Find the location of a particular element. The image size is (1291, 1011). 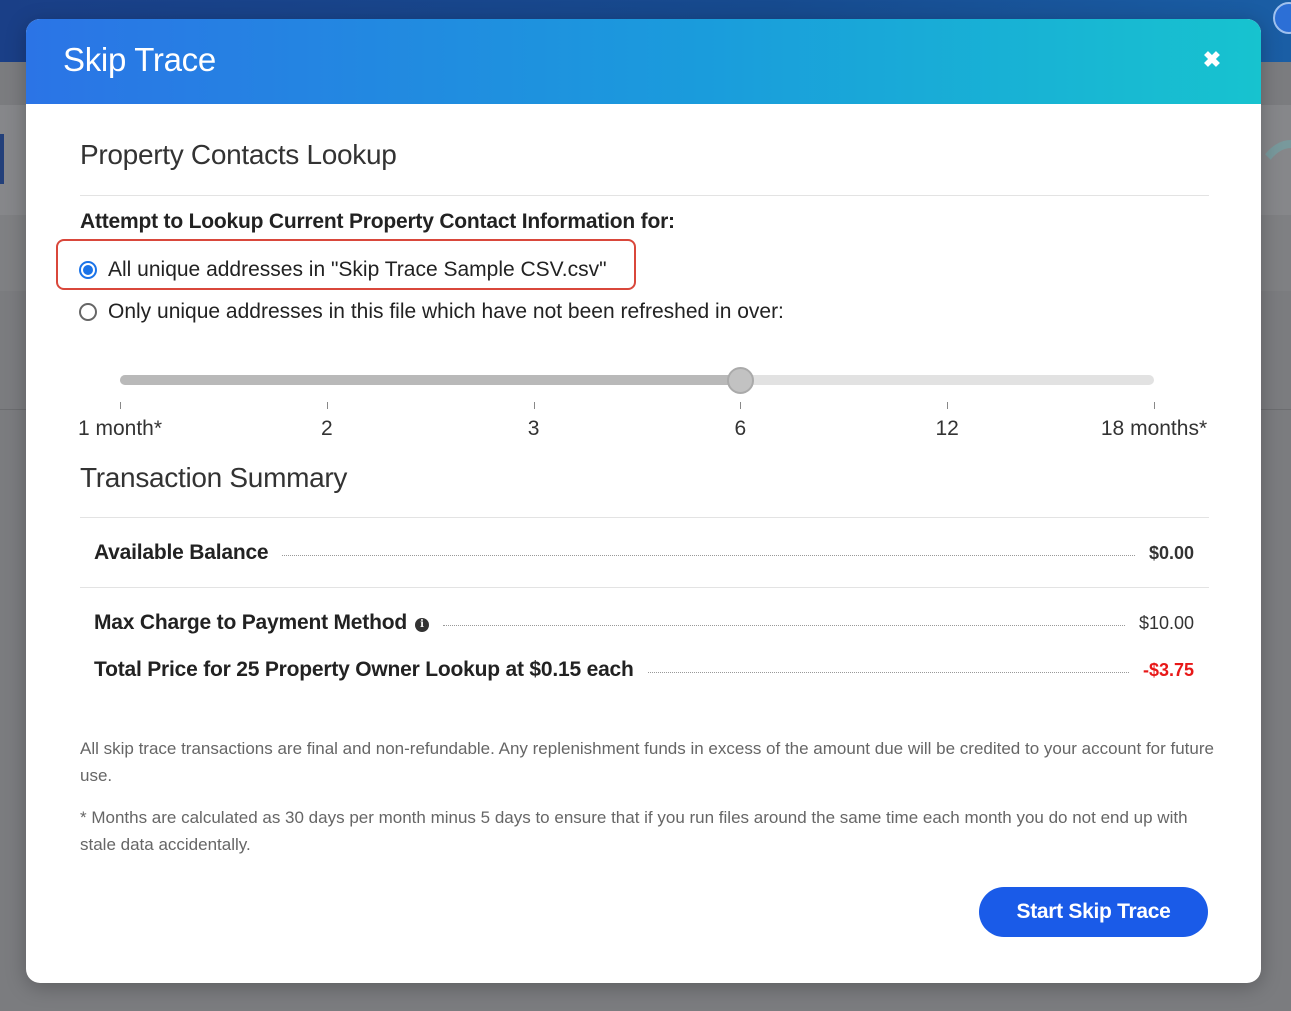

close-icon: ✖ is located at coordinates (1212, 60).